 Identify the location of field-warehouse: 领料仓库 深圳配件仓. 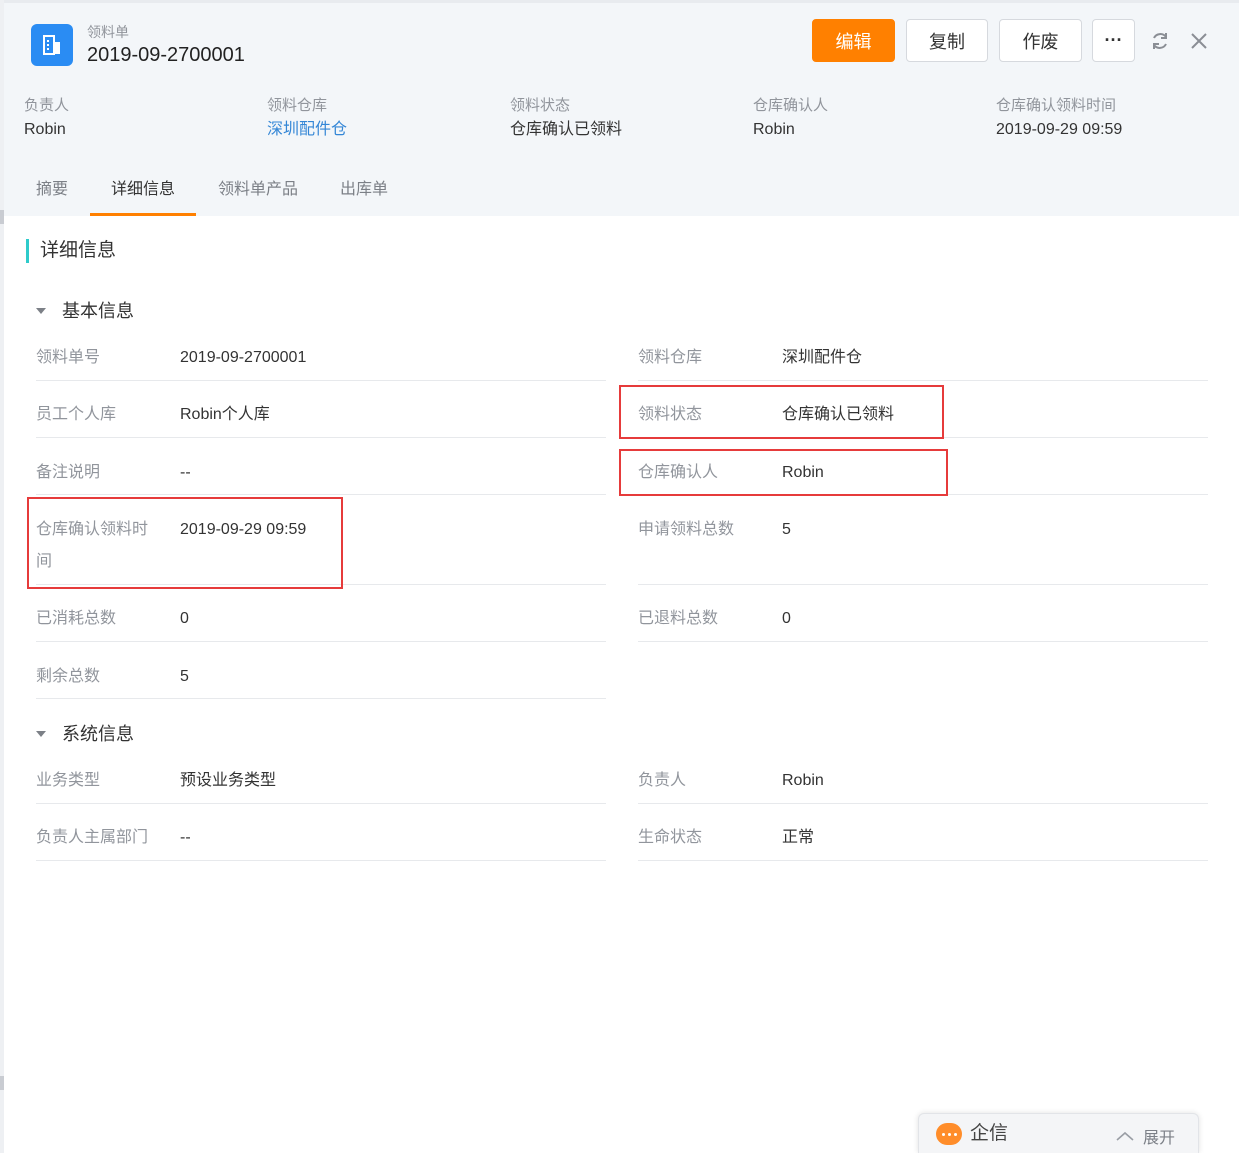
(923, 361).